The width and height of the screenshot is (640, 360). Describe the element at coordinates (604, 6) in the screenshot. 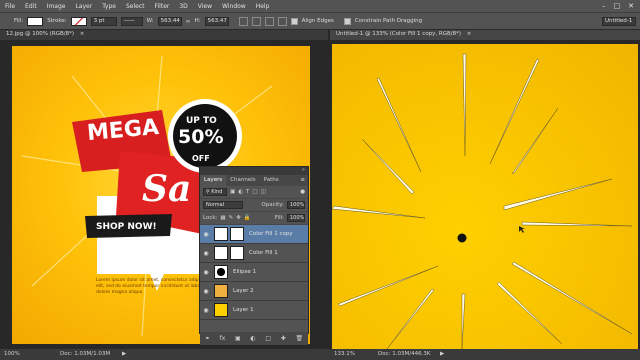

I see `minimize-icon: –` at that location.